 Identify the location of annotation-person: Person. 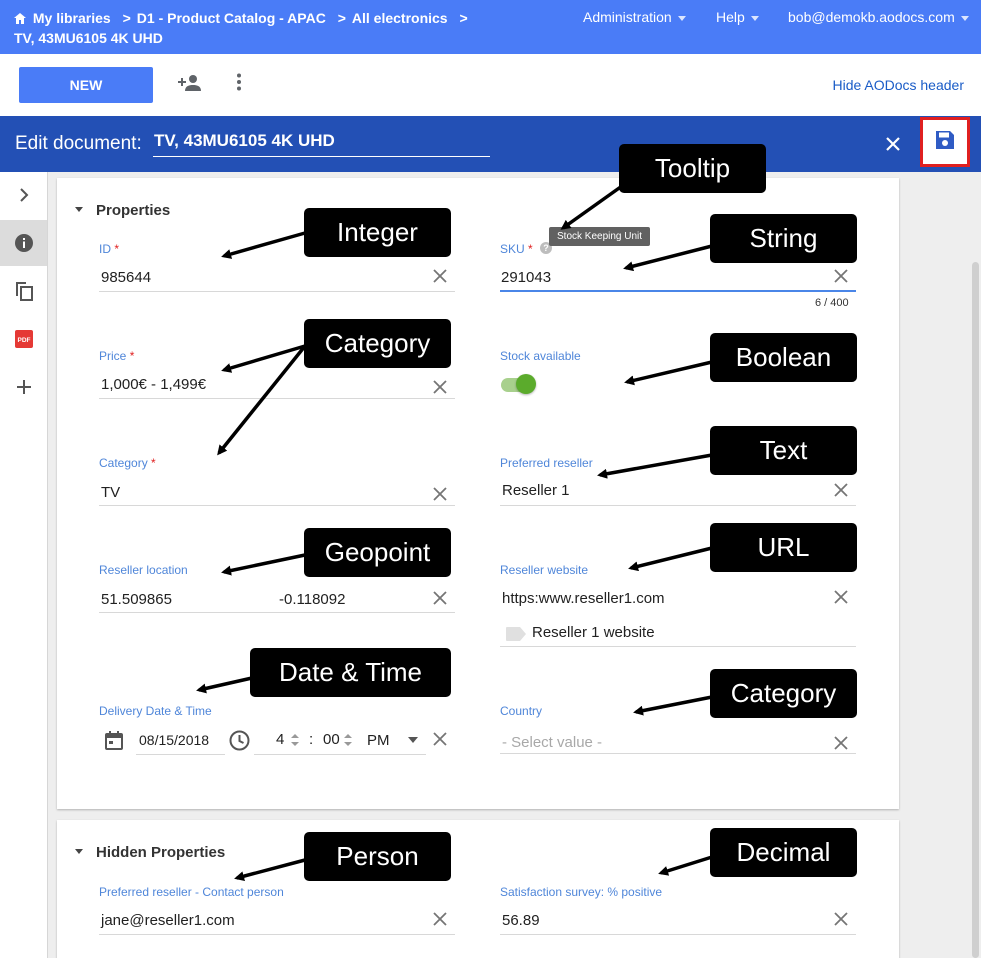
(377, 856).